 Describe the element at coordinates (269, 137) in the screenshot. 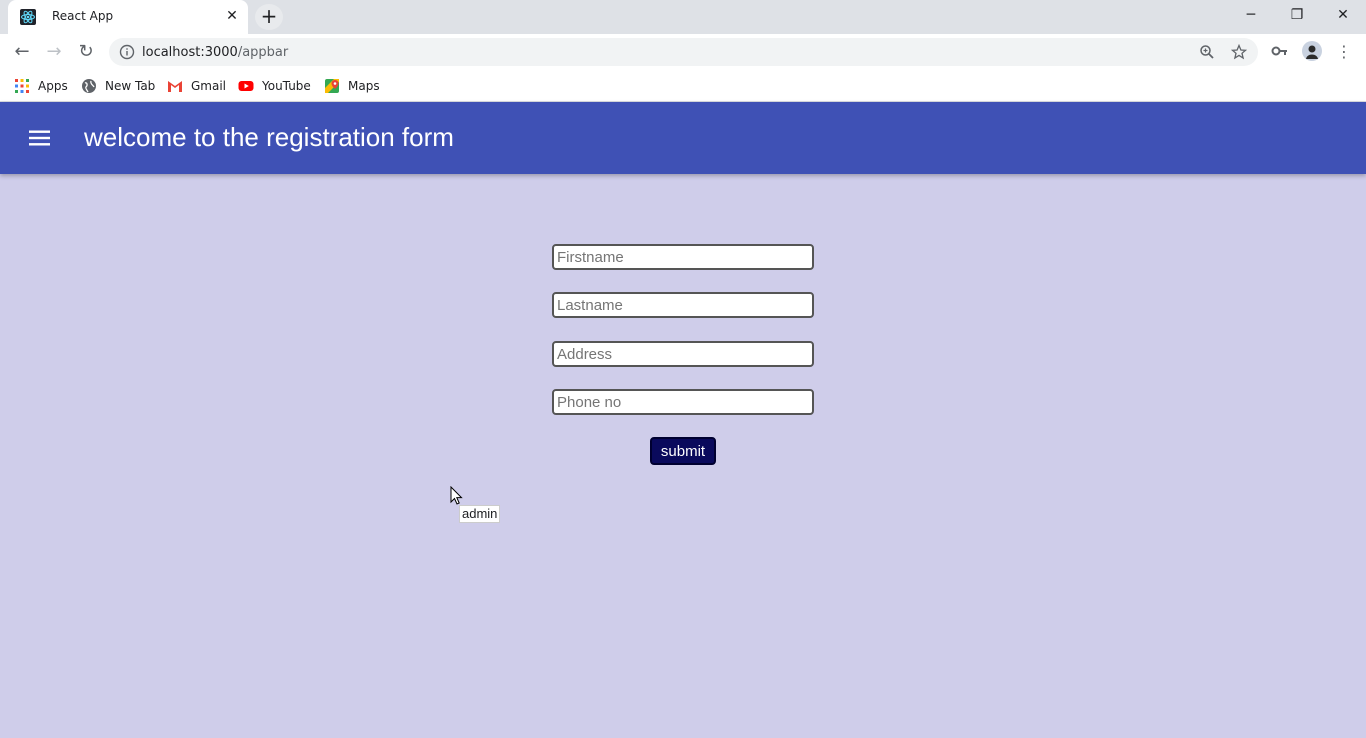

I see `page-title: welcome to the registration form` at that location.